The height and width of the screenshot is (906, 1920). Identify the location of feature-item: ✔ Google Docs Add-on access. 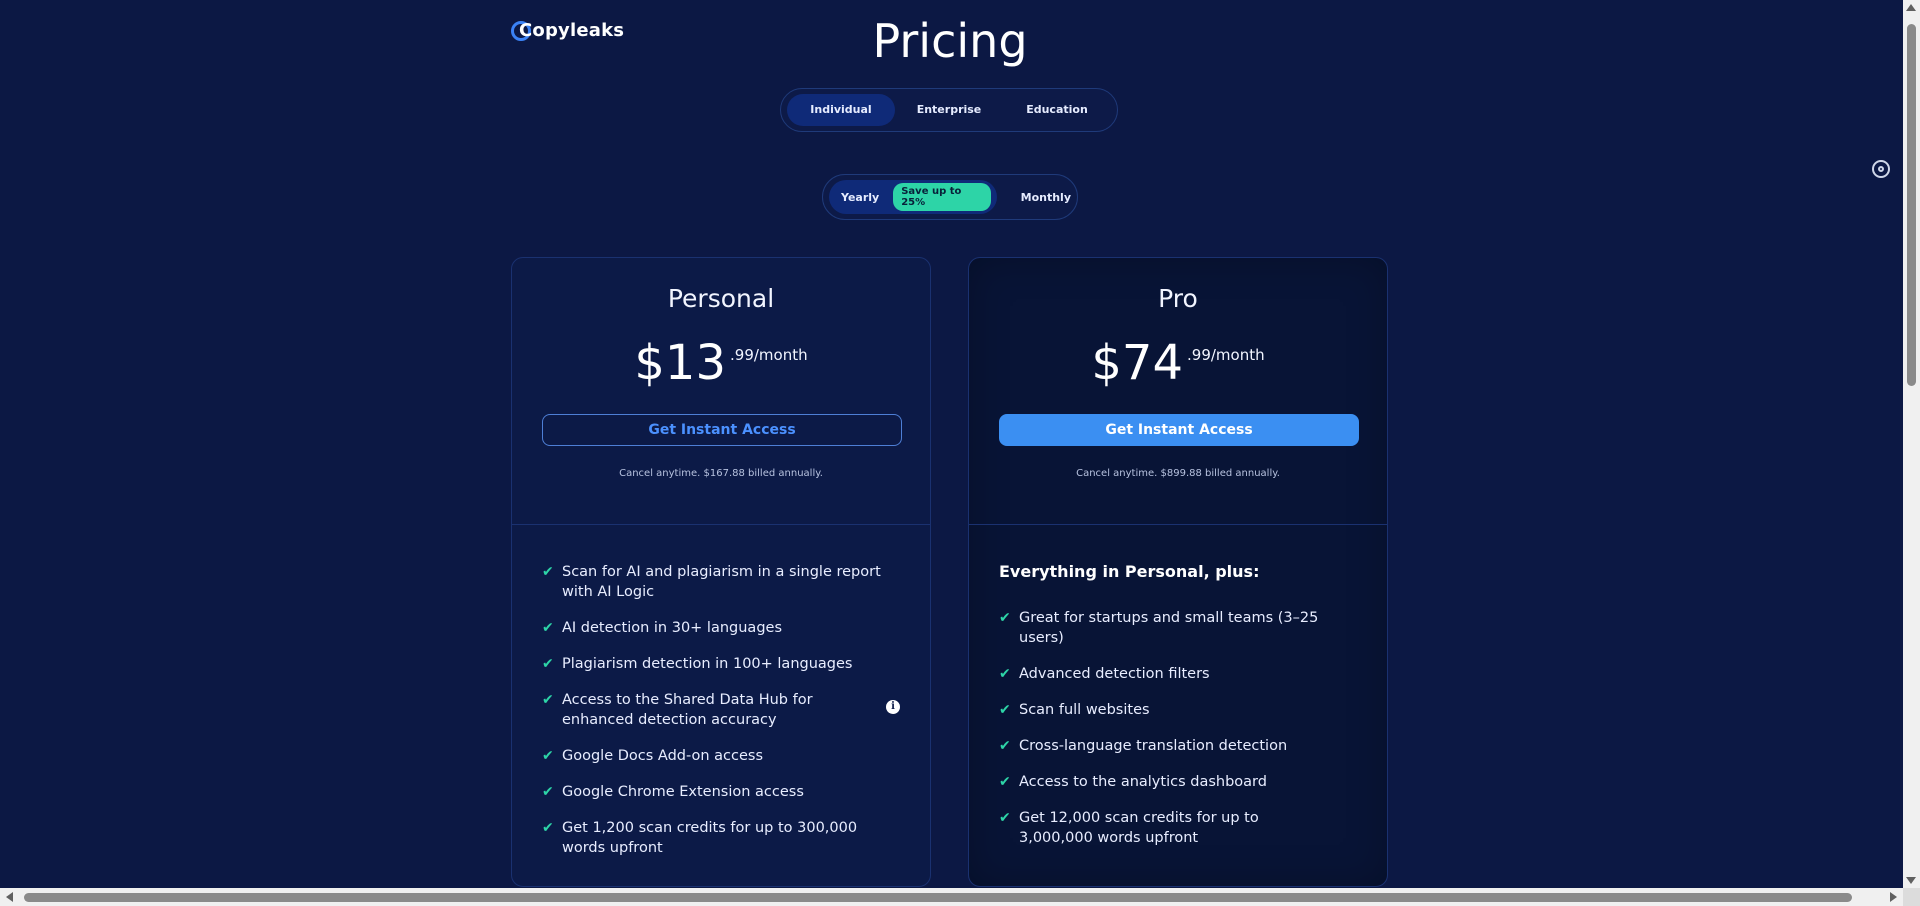
(722, 756).